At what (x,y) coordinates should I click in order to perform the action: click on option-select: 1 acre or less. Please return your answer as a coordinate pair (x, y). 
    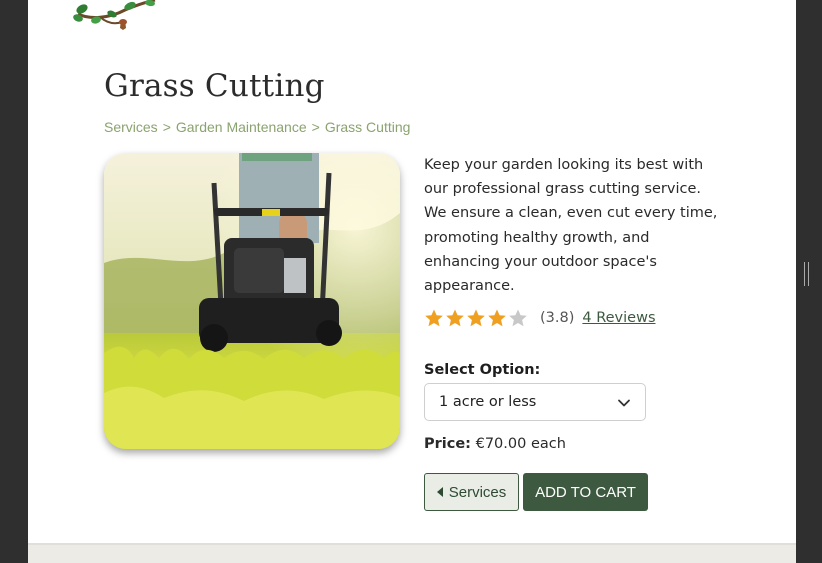
    Looking at the image, I should click on (535, 402).